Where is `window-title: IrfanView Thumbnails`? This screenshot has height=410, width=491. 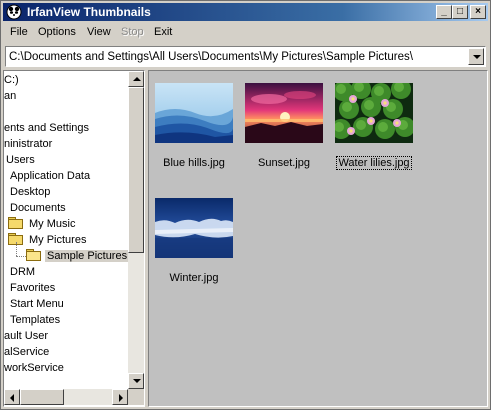 window-title: IrfanView Thumbnails is located at coordinates (89, 12).